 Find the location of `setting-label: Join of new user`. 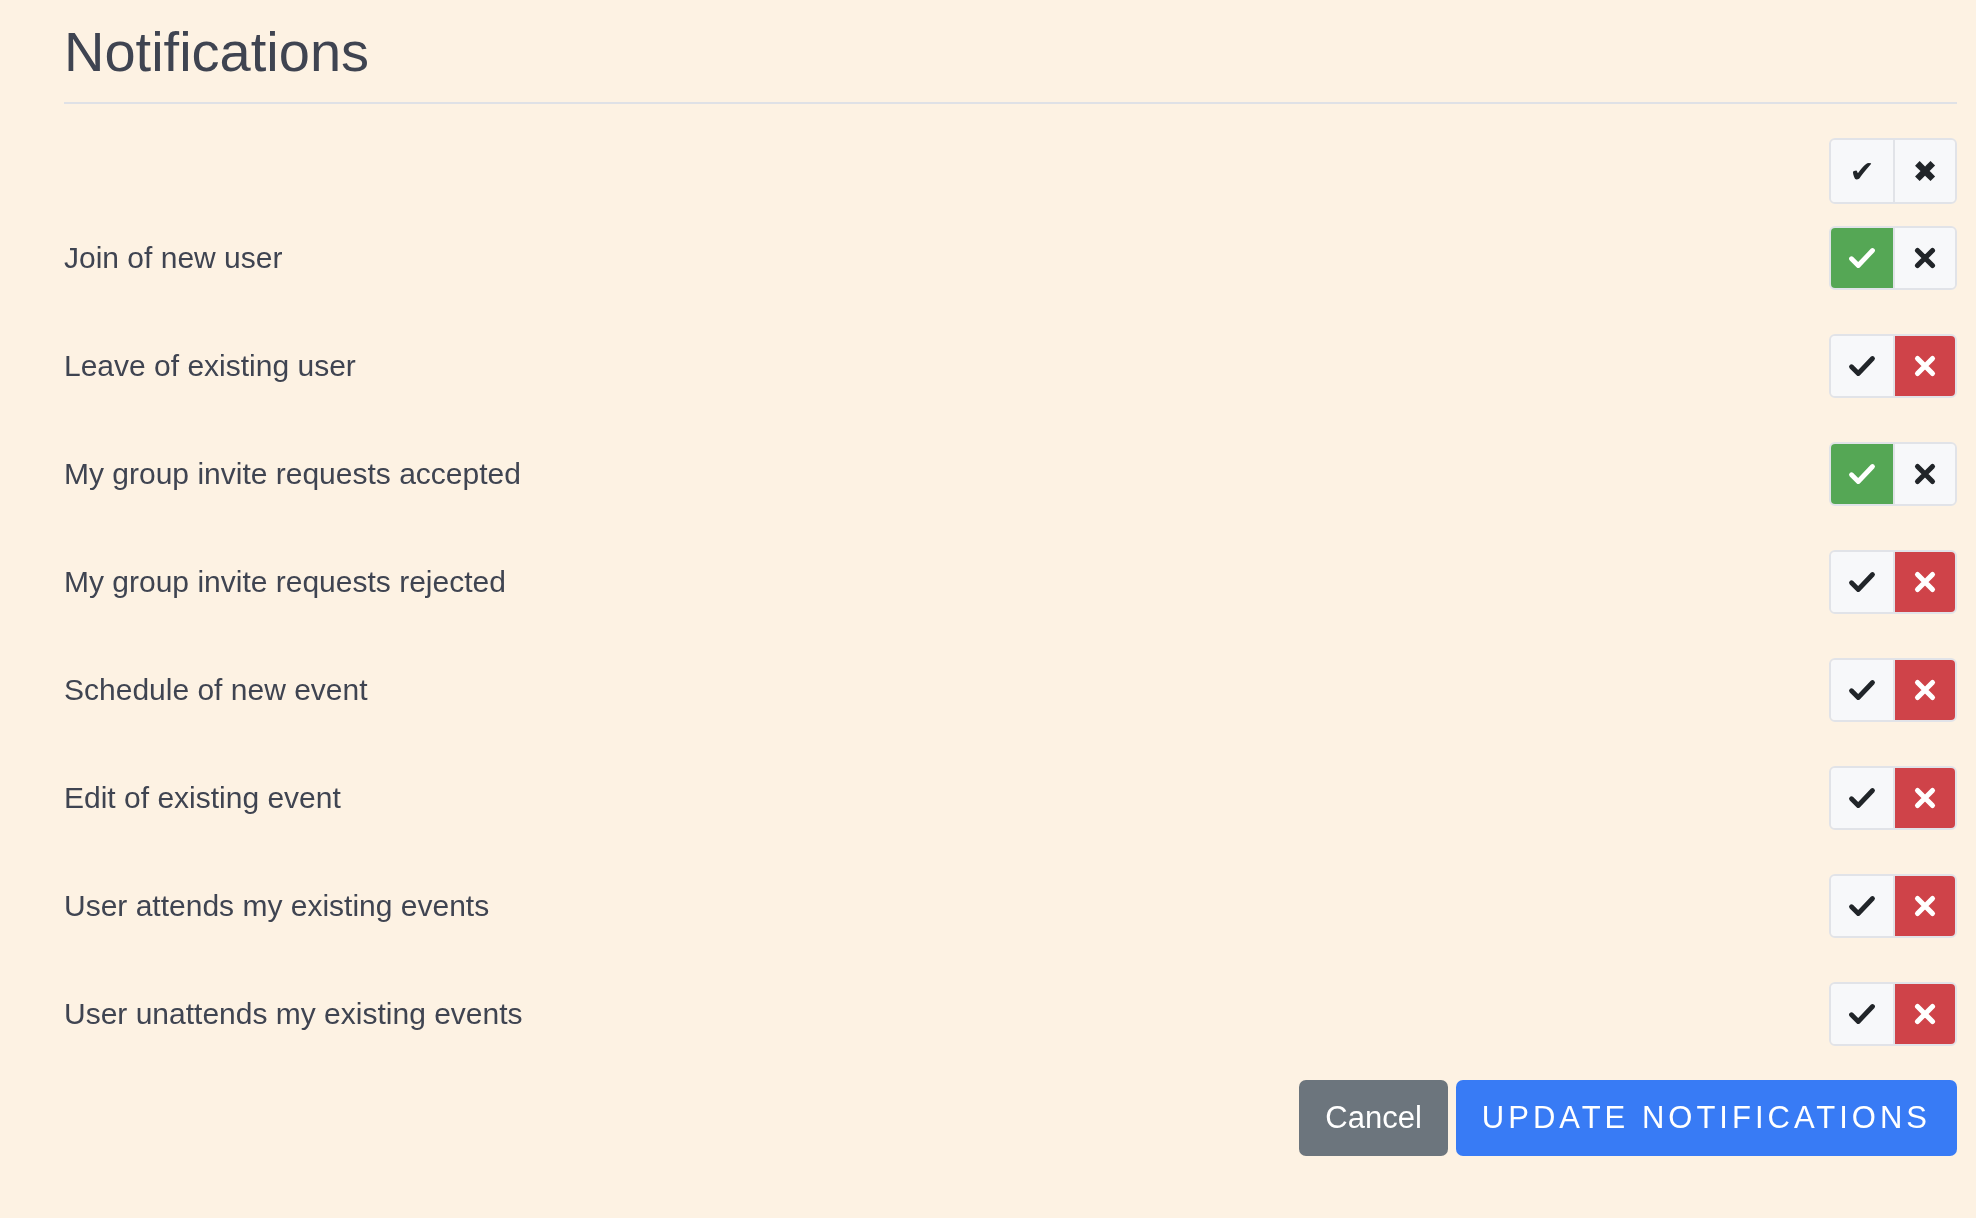

setting-label: Join of new user is located at coordinates (173, 258).